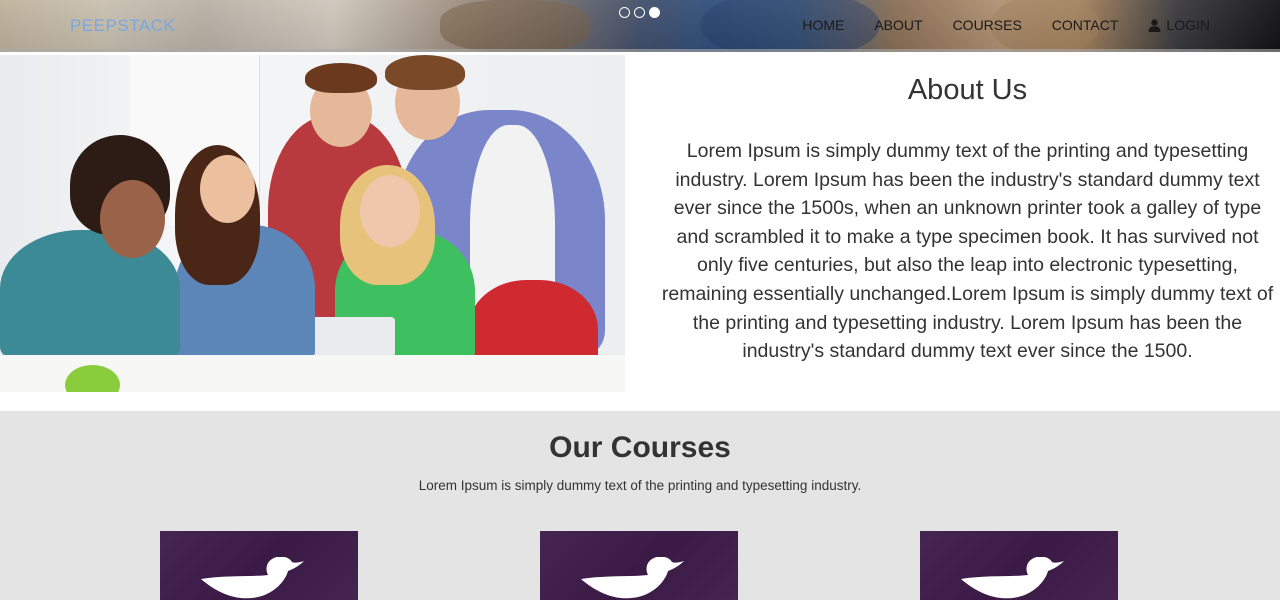 The width and height of the screenshot is (1280, 600). Describe the element at coordinates (898, 25) in the screenshot. I see `nav-item-about: ABOUT` at that location.